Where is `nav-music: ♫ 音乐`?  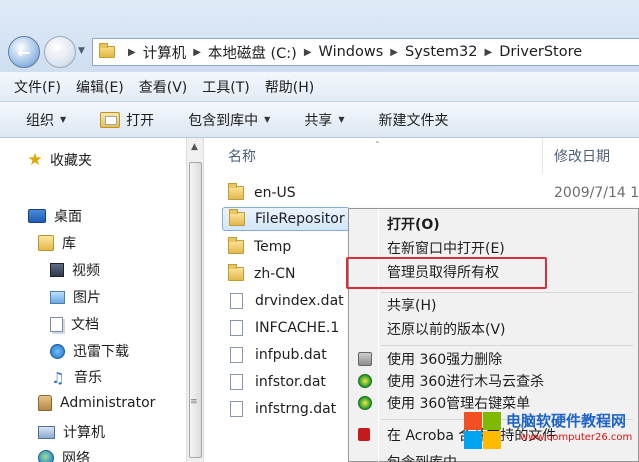 nav-music: ♫ 音乐 is located at coordinates (76, 377).